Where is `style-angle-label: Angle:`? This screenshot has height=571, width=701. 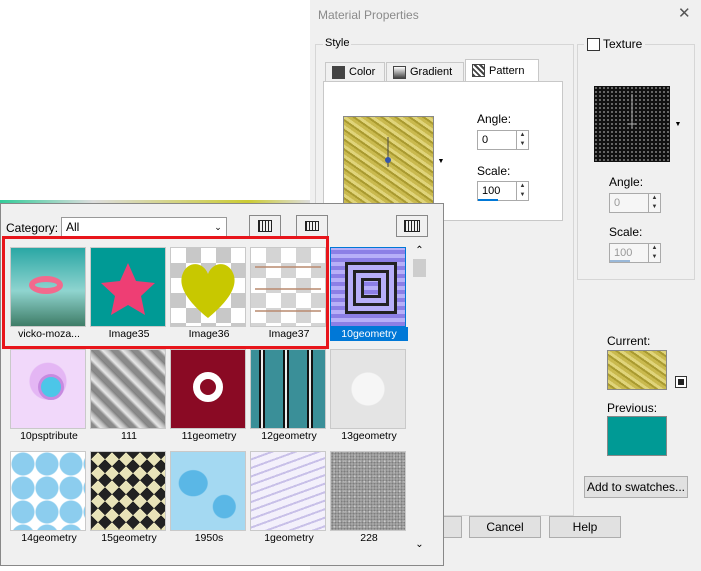 style-angle-label: Angle: is located at coordinates (494, 119).